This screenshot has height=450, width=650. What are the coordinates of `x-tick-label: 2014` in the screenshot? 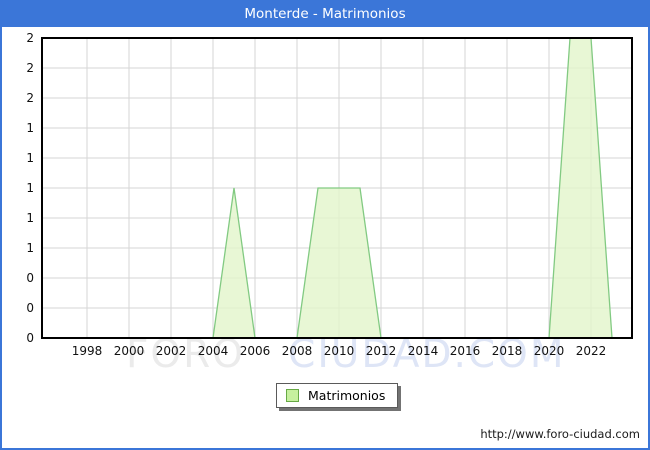 It's located at (423, 351).